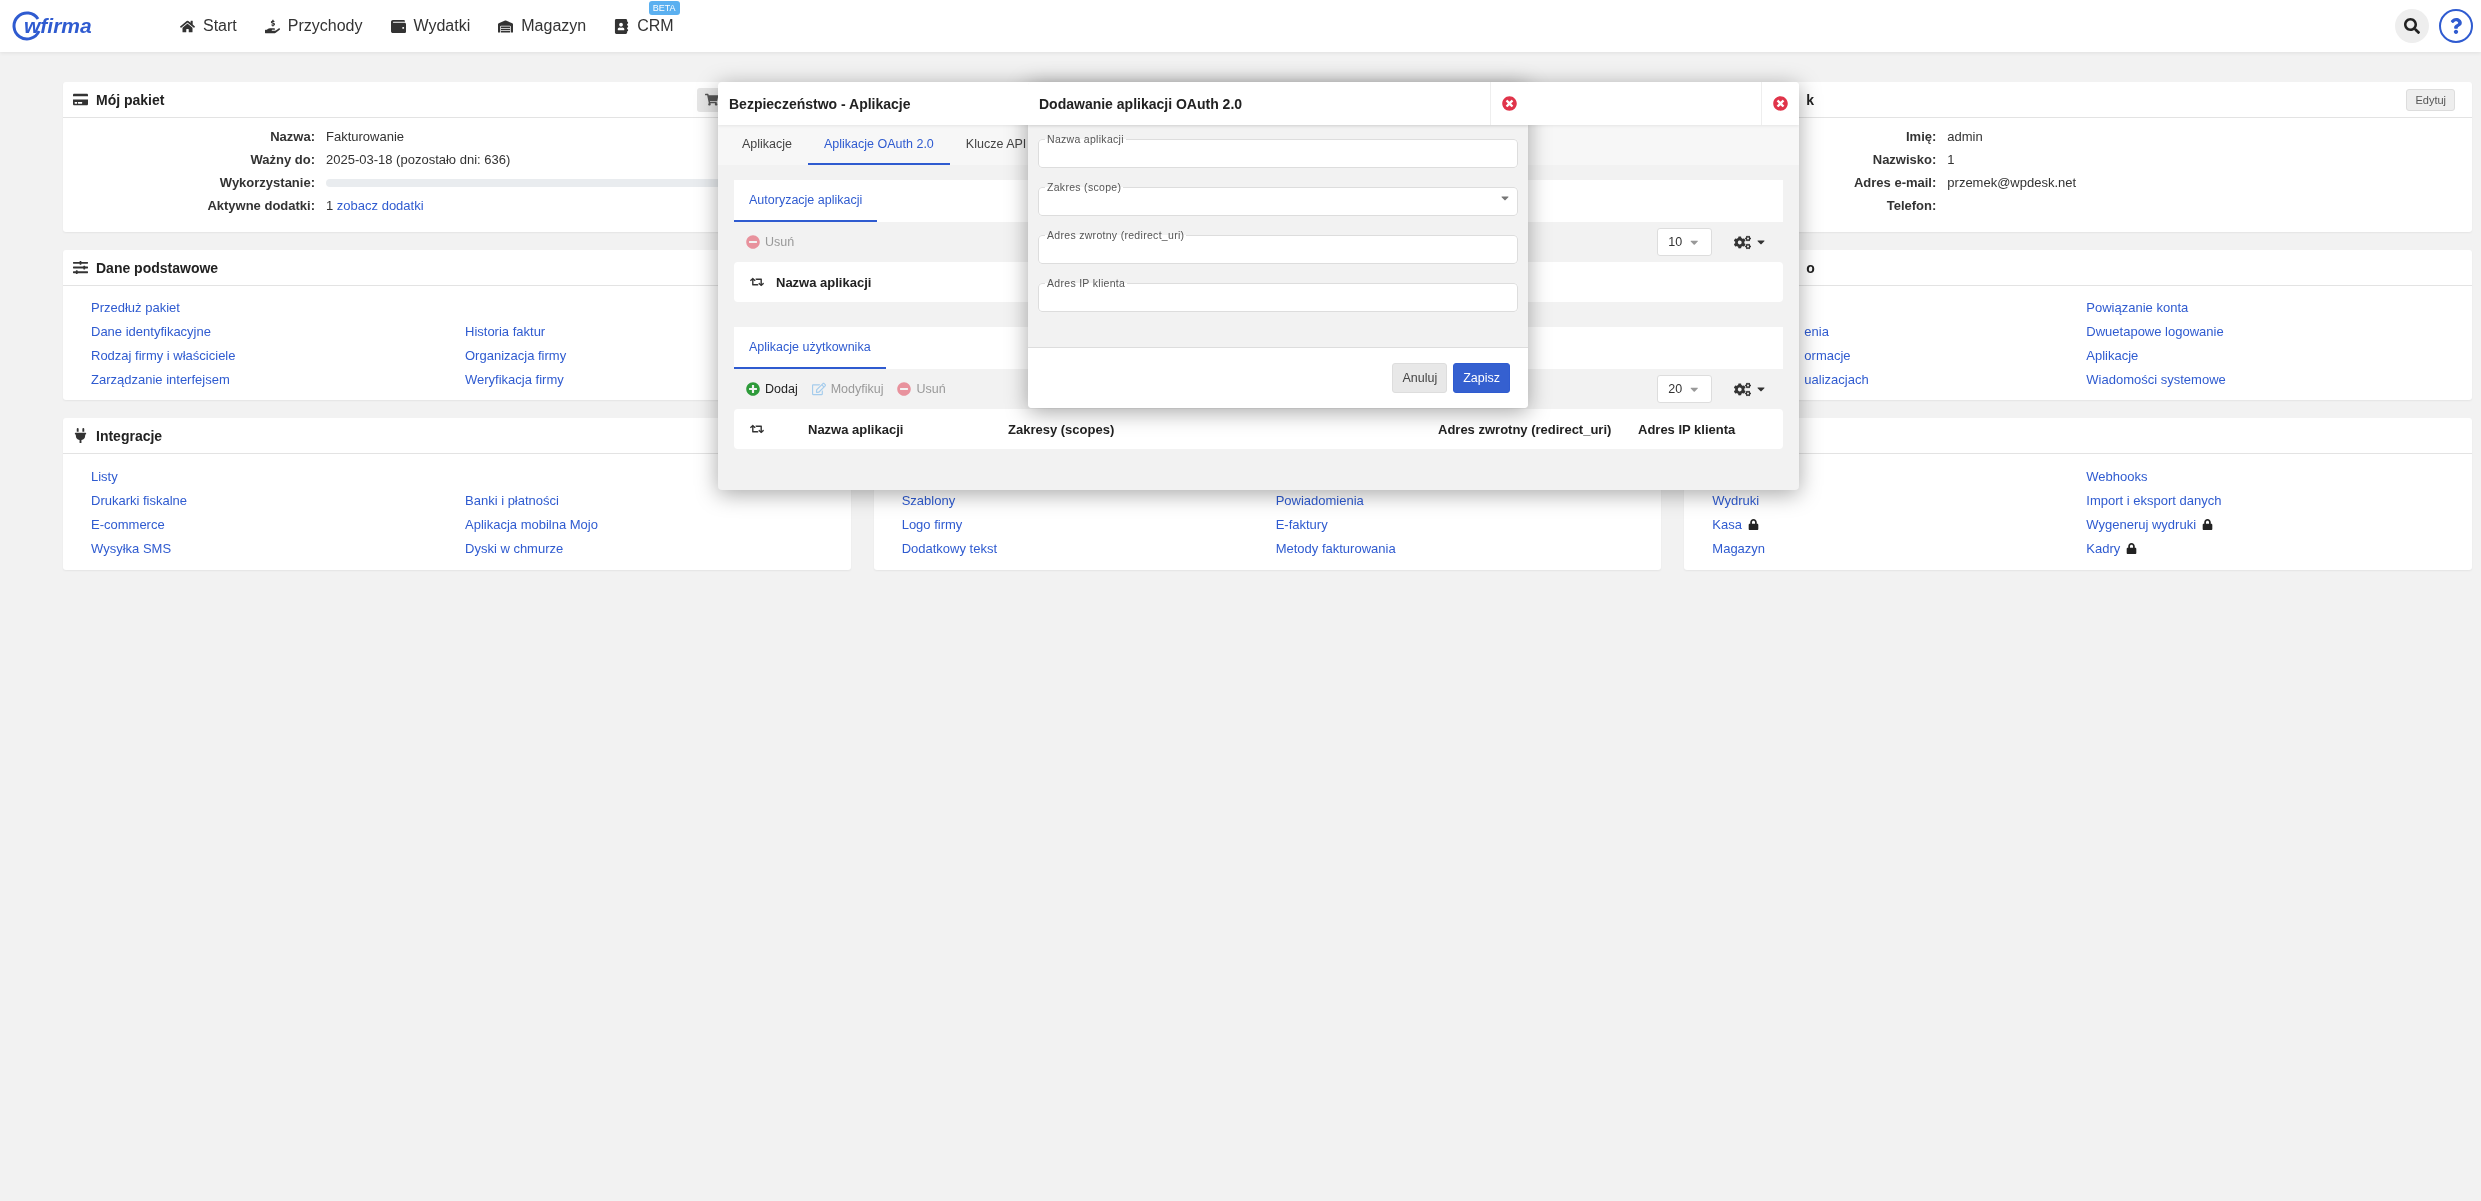 This screenshot has height=1201, width=2481. I want to click on settings-link: Powiązanie konta, so click(2137, 307).